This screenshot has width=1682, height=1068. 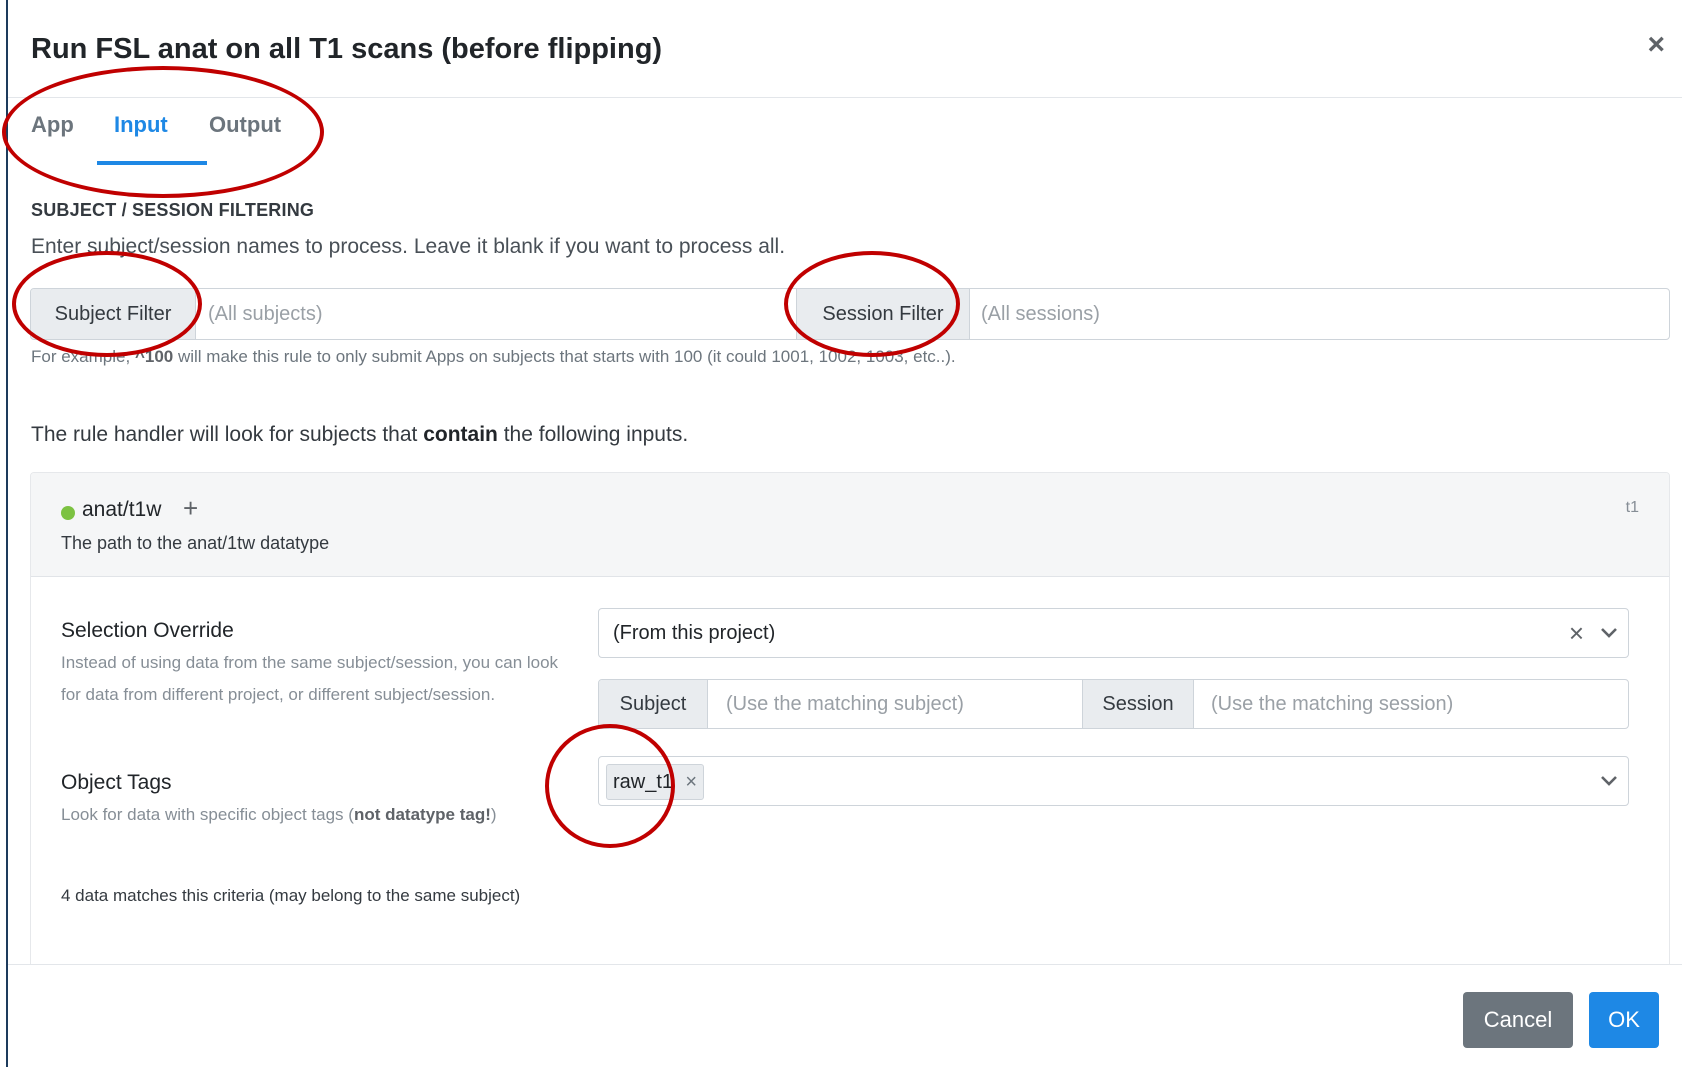 I want to click on active-tab-indicator, so click(x=152, y=163).